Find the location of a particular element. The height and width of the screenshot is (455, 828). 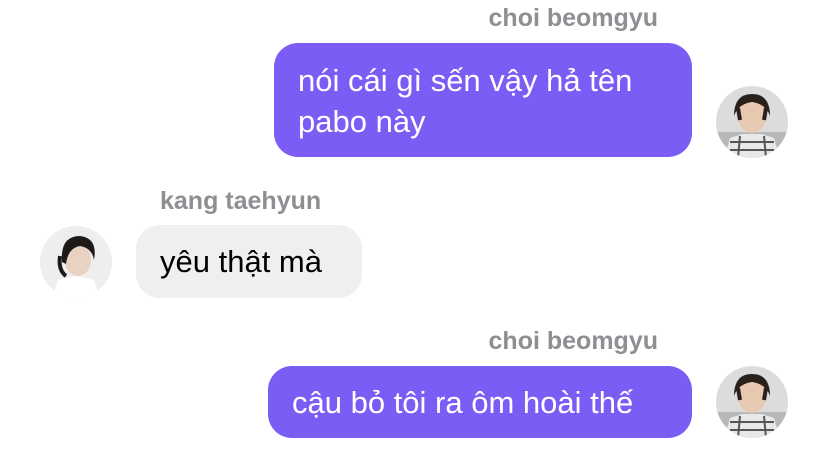

message-bubble: cậu bỏ tôi ra ôm hoài thế is located at coordinates (480, 402).